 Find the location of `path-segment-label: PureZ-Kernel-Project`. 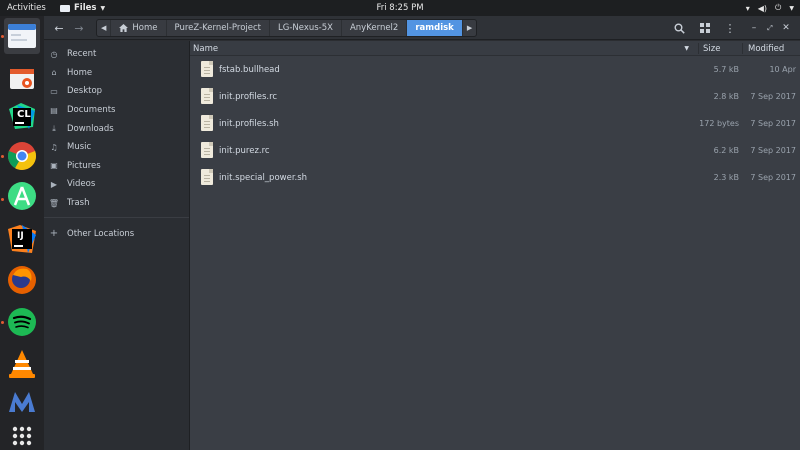

path-segment-label: PureZ-Kernel-Project is located at coordinates (218, 28).